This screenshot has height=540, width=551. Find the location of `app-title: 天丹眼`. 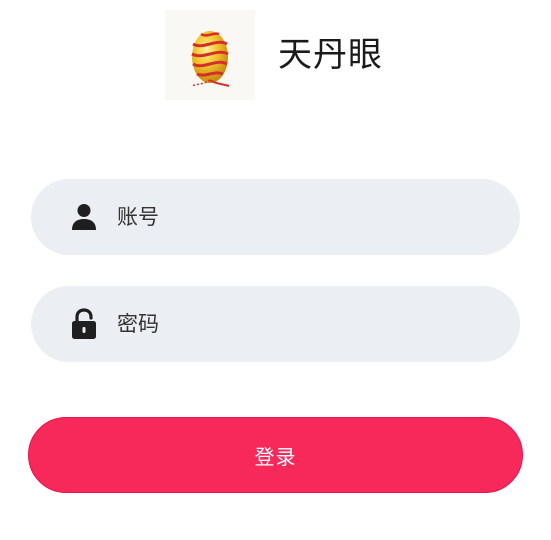

app-title: 天丹眼 is located at coordinates (330, 55).